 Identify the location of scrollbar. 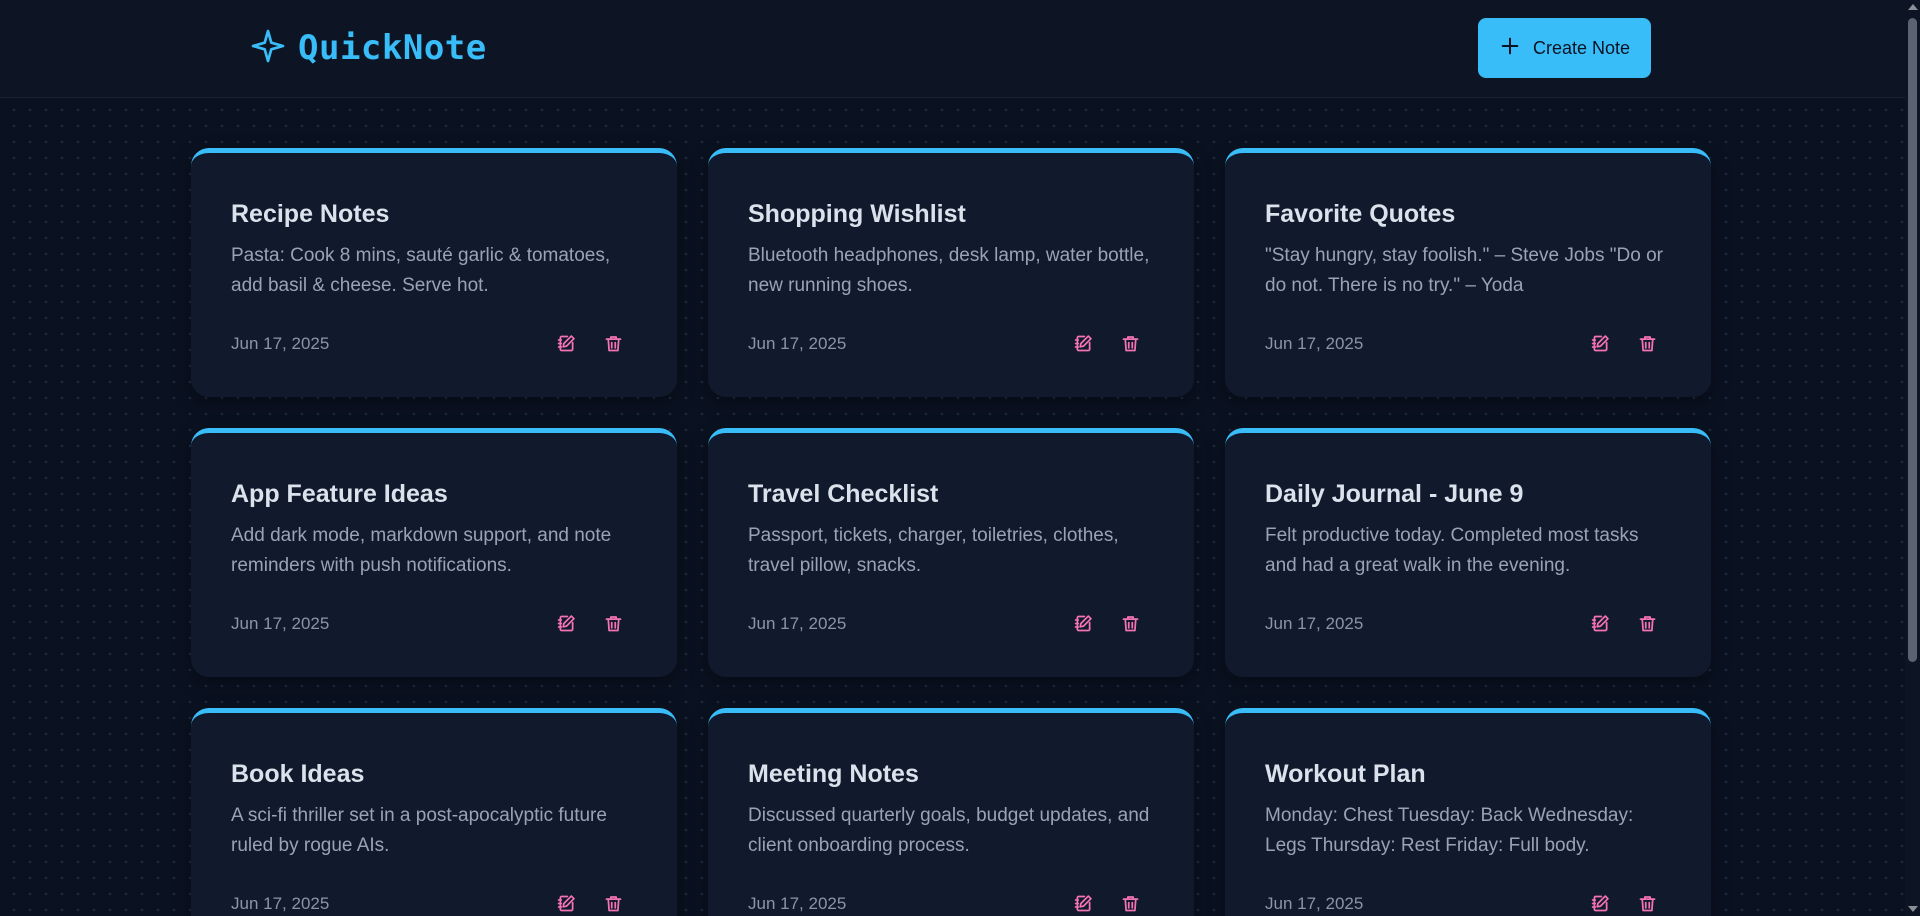
(1912, 458).